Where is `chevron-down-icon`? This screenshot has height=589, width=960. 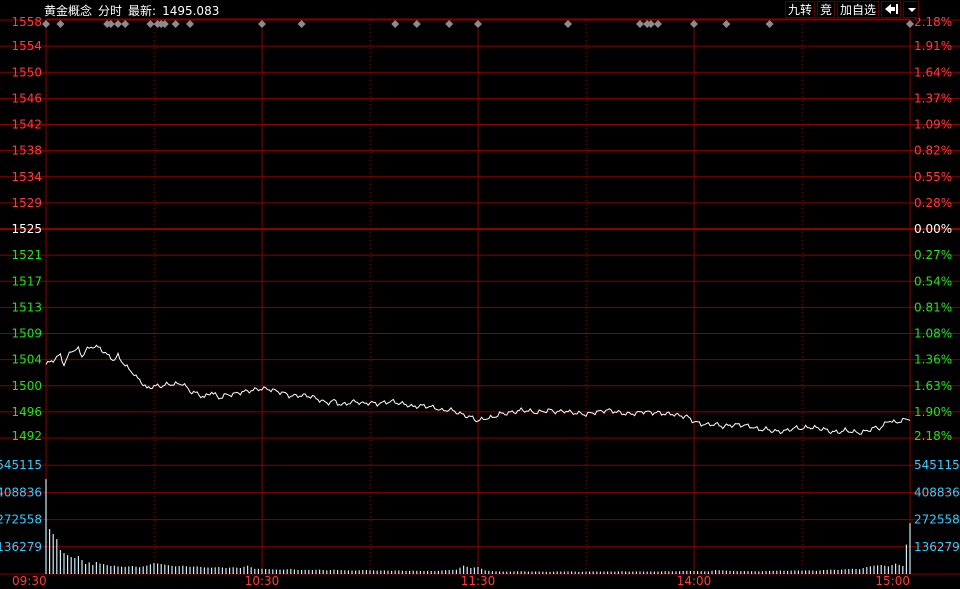
chevron-down-icon is located at coordinates (911, 9).